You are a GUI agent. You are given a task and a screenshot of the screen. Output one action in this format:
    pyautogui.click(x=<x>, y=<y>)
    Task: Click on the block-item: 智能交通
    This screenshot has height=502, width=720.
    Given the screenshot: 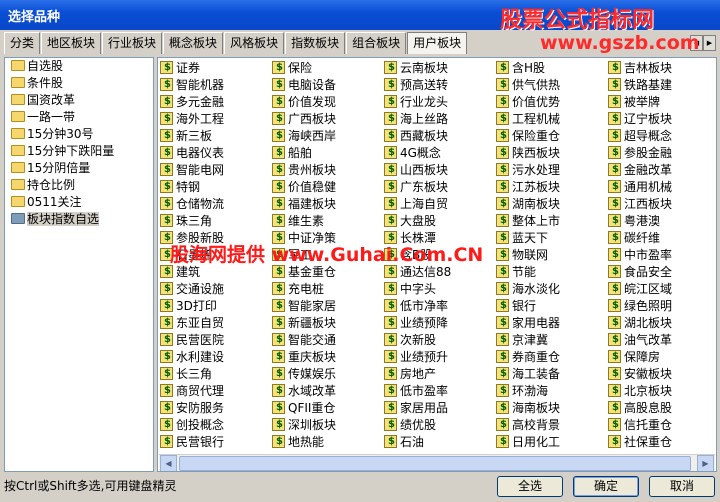 What is the action you would take?
    pyautogui.click(x=328, y=340)
    